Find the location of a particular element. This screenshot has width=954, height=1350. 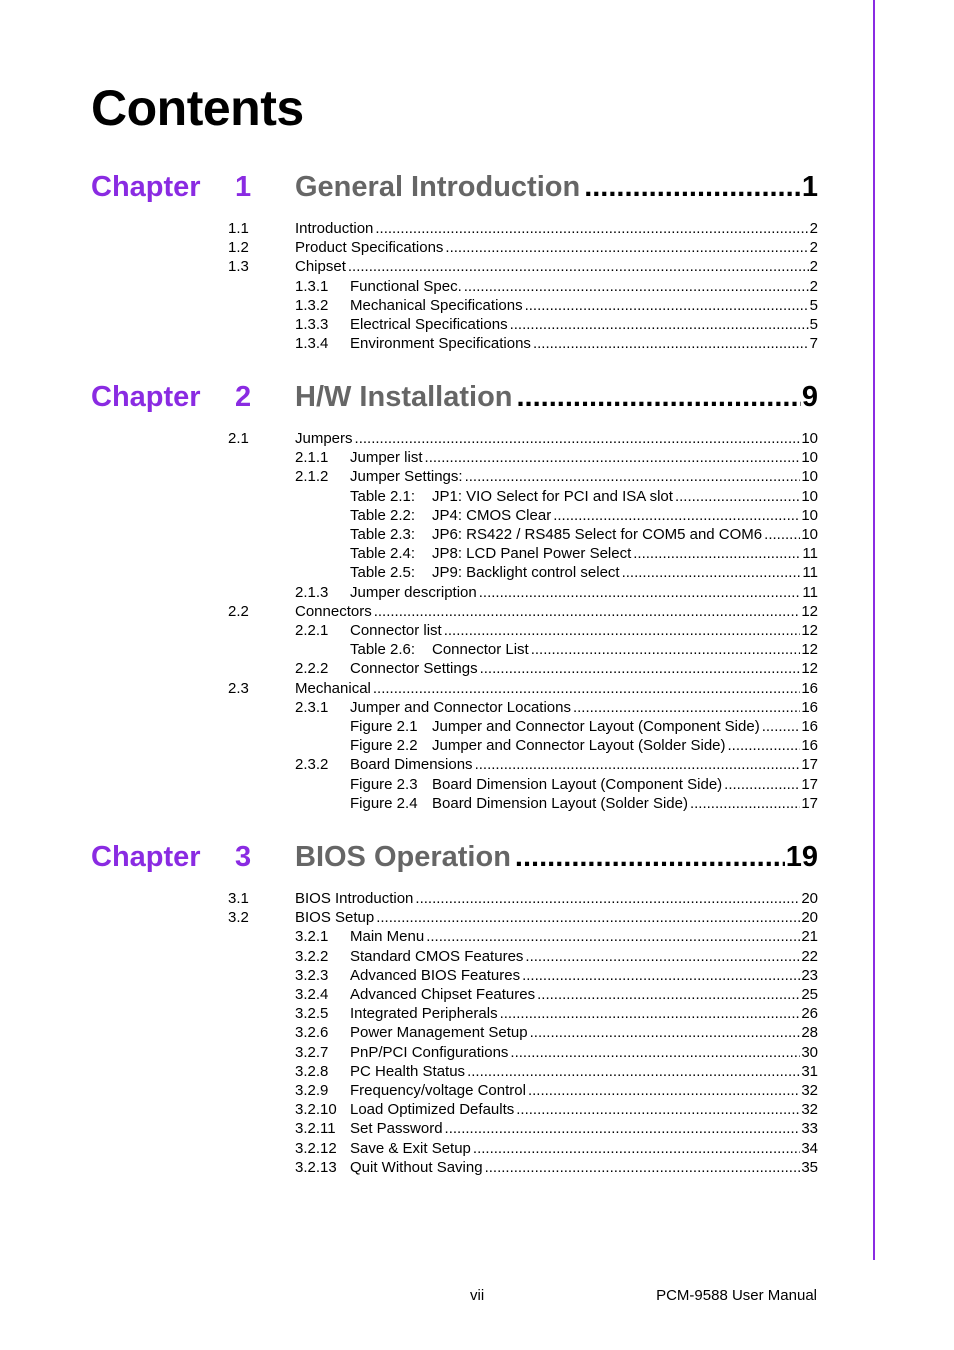

toc-entry: 2.2 Connectors 12 is located at coordinates (409, 611).